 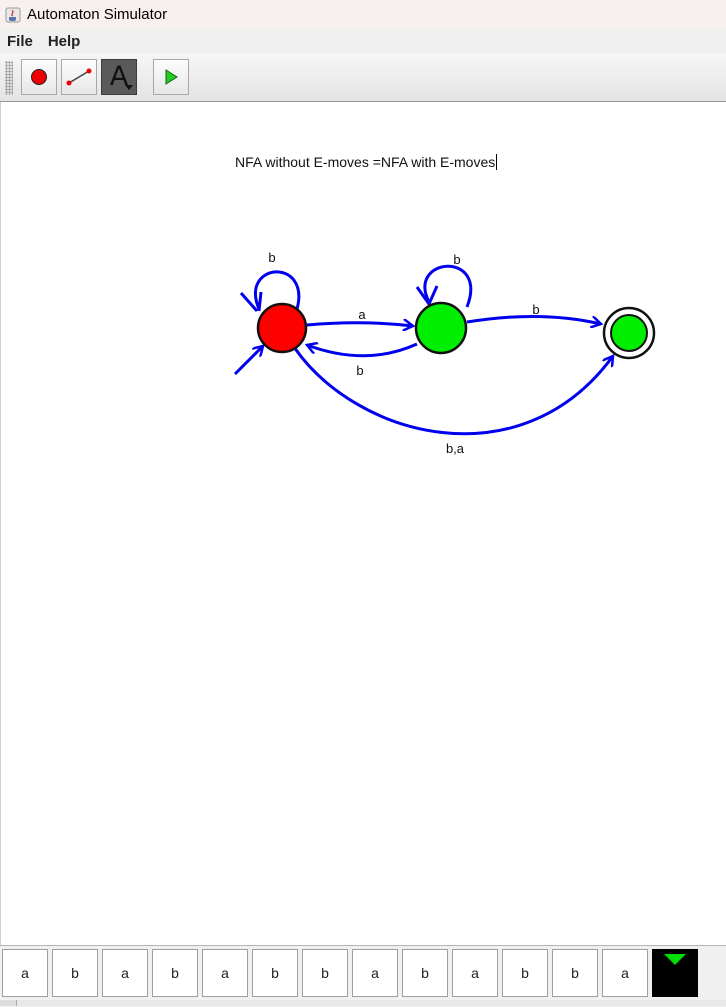 I want to click on window-title: Automaton Simulator, so click(x=97, y=14).